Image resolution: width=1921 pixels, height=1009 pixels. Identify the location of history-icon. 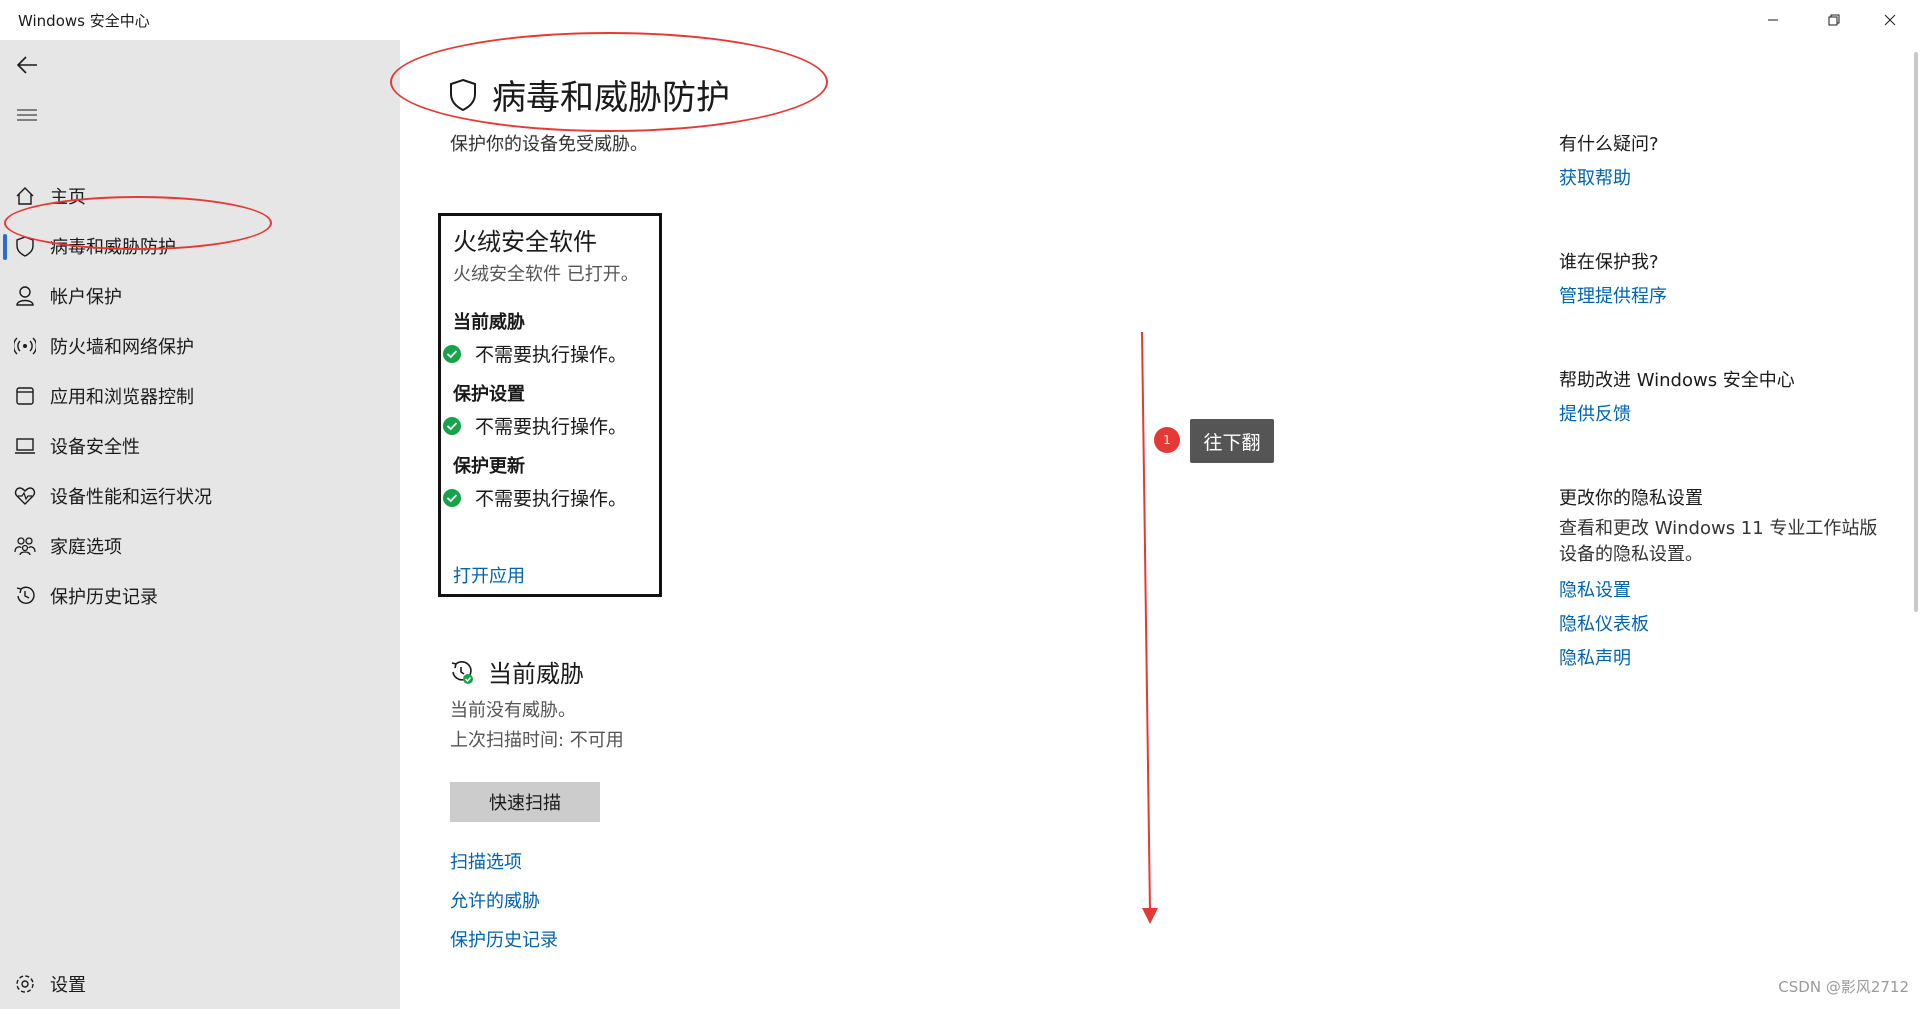
(25, 596).